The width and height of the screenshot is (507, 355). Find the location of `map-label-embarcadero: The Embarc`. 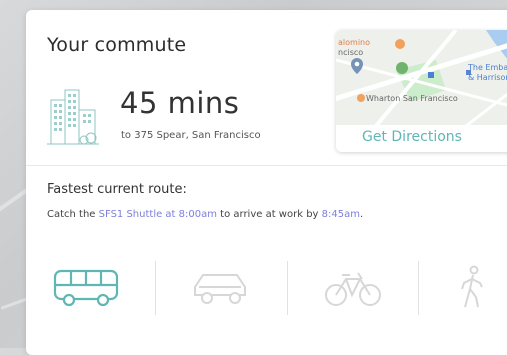

map-label-embarcadero: The Embarc is located at coordinates (487, 67).